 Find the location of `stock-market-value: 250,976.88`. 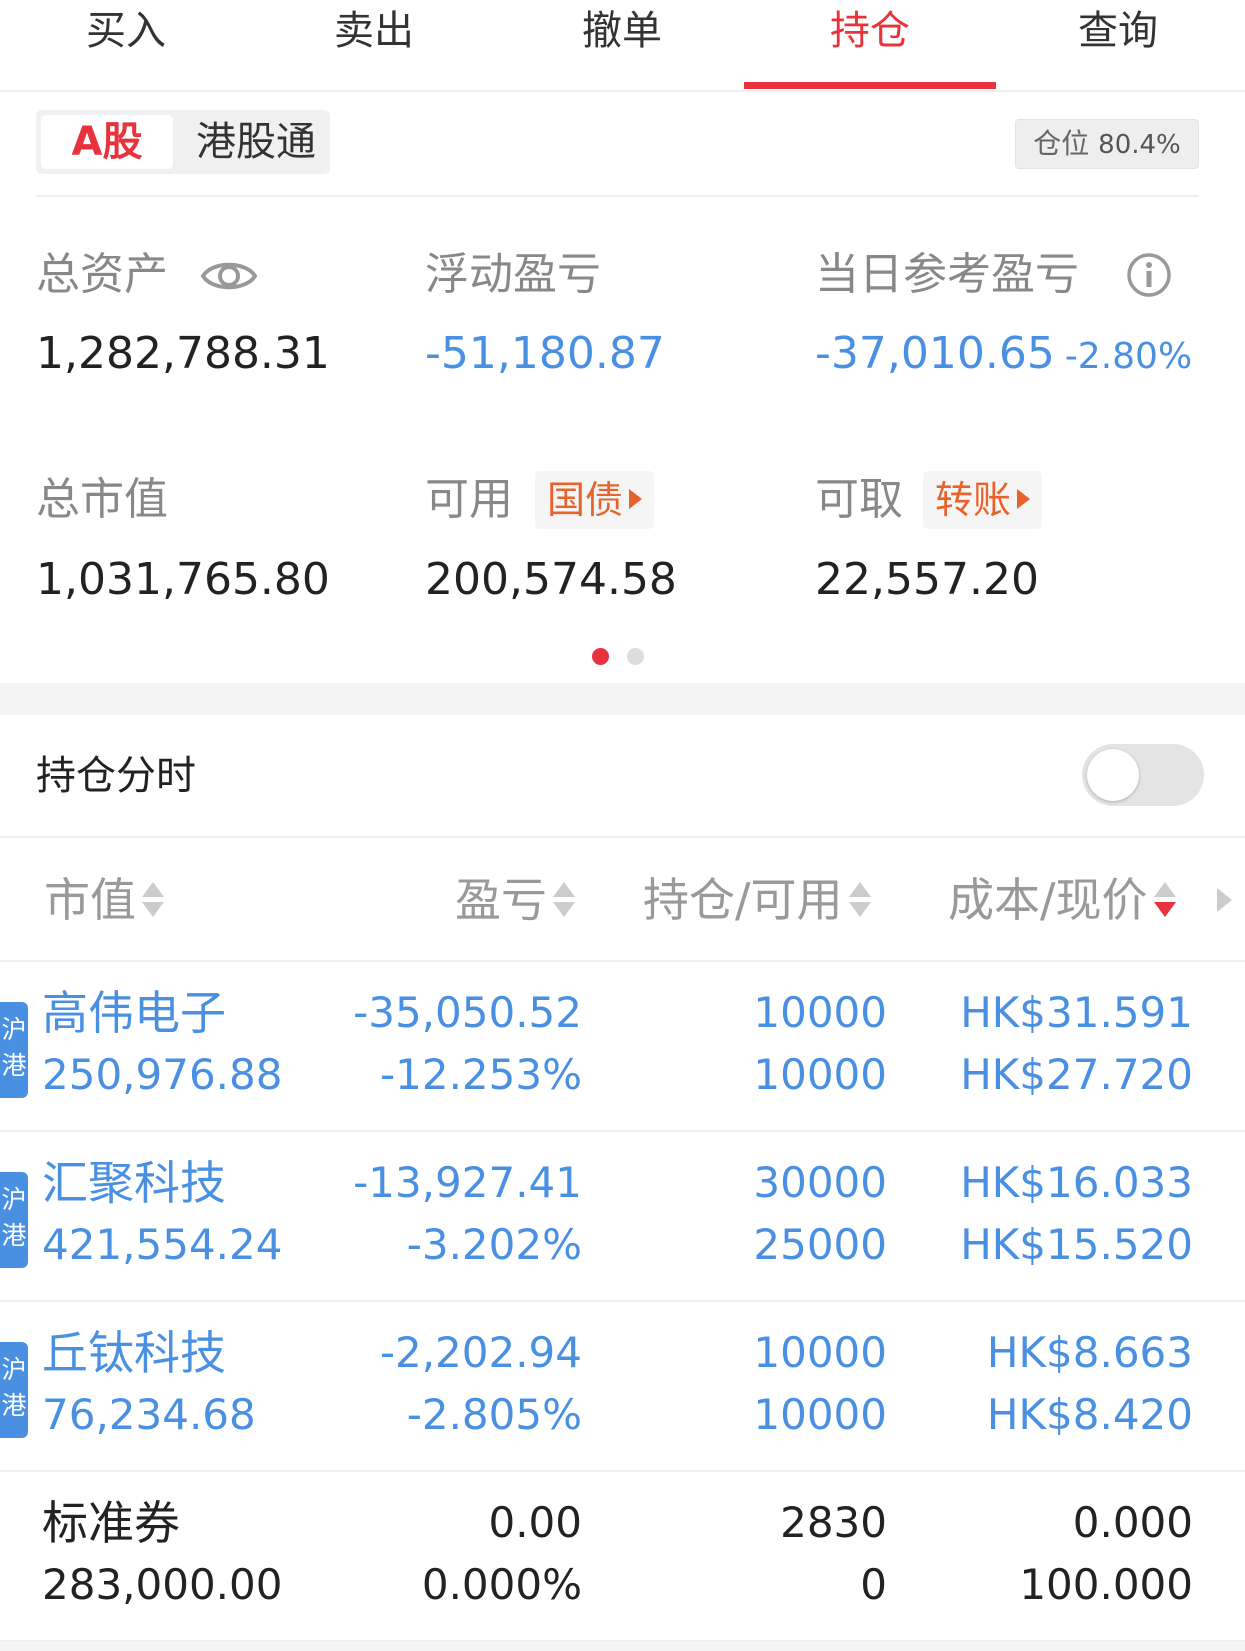

stock-market-value: 250,976.88 is located at coordinates (162, 1074).